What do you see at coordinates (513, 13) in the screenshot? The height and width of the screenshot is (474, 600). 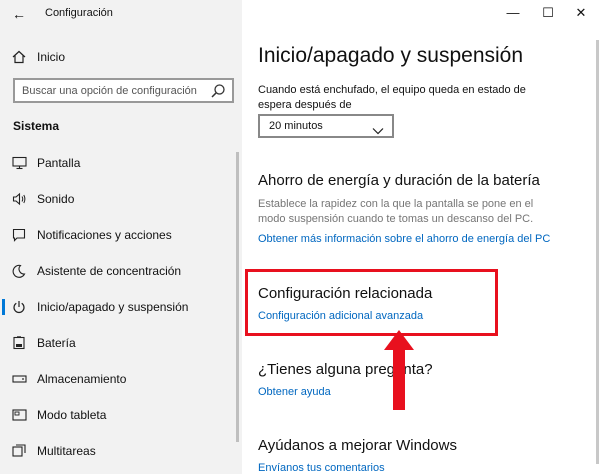 I see `minimize-button: —` at bounding box center [513, 13].